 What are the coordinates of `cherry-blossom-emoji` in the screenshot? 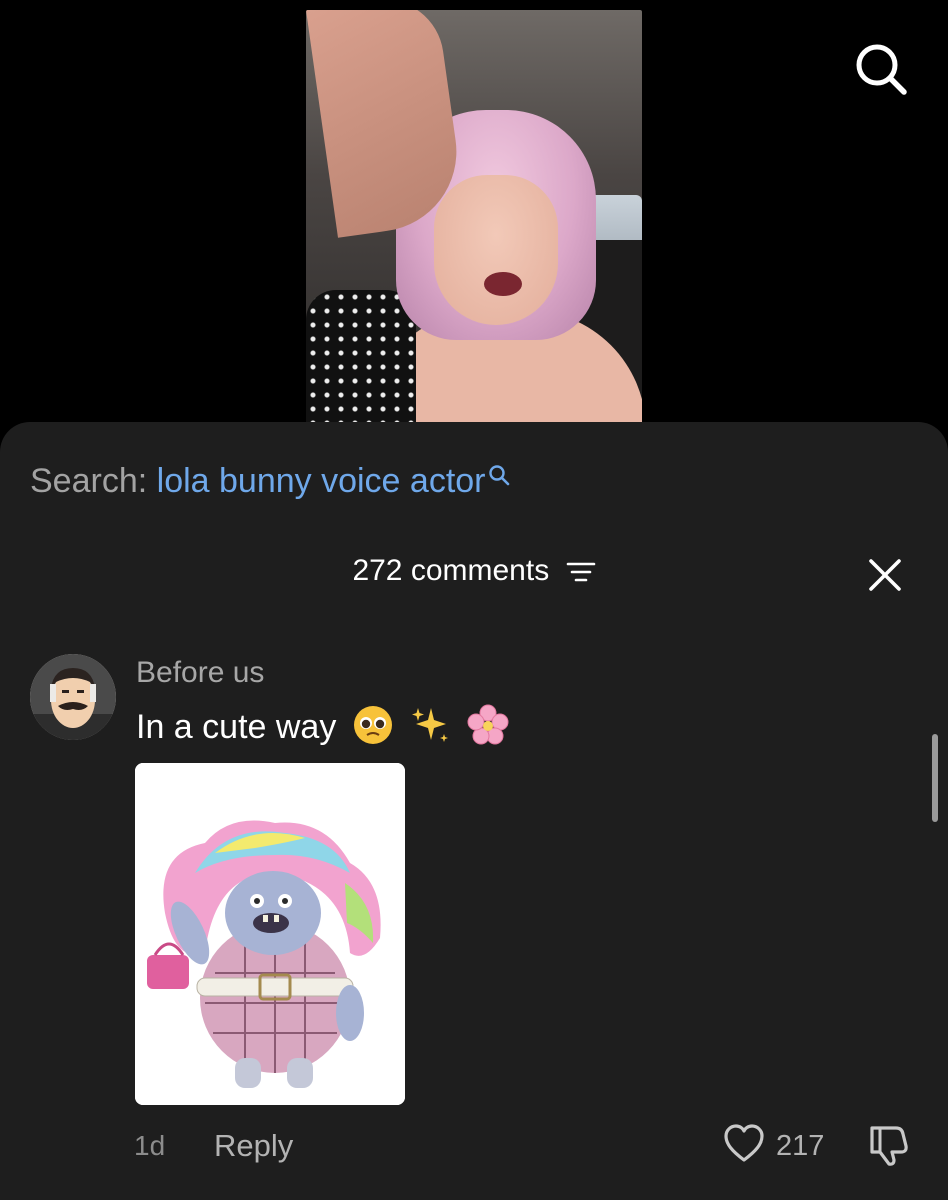 It's located at (488, 724).